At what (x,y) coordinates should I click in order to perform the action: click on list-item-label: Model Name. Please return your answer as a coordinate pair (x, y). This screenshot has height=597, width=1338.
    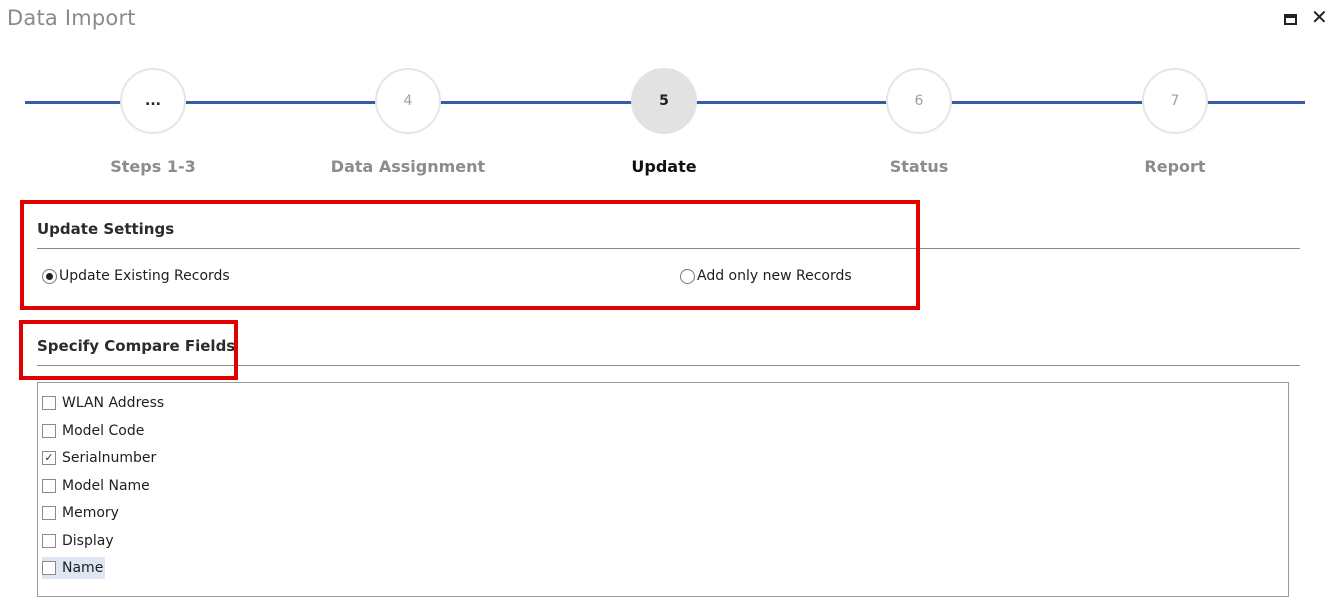
    Looking at the image, I should click on (106, 486).